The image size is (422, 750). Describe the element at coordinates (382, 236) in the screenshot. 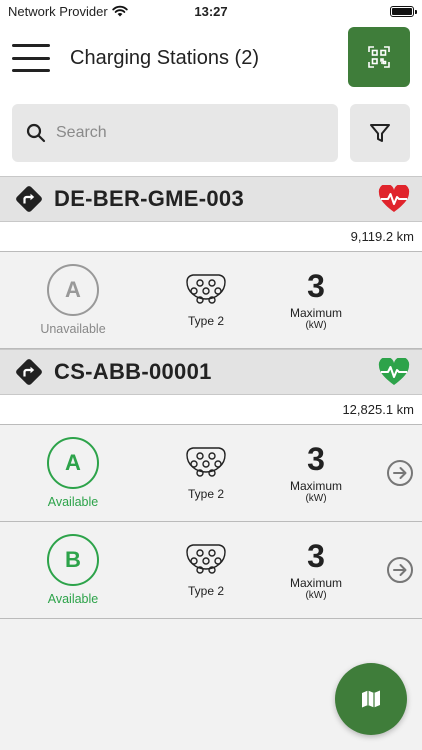

I see `station-distance: 9,119.2 km` at that location.